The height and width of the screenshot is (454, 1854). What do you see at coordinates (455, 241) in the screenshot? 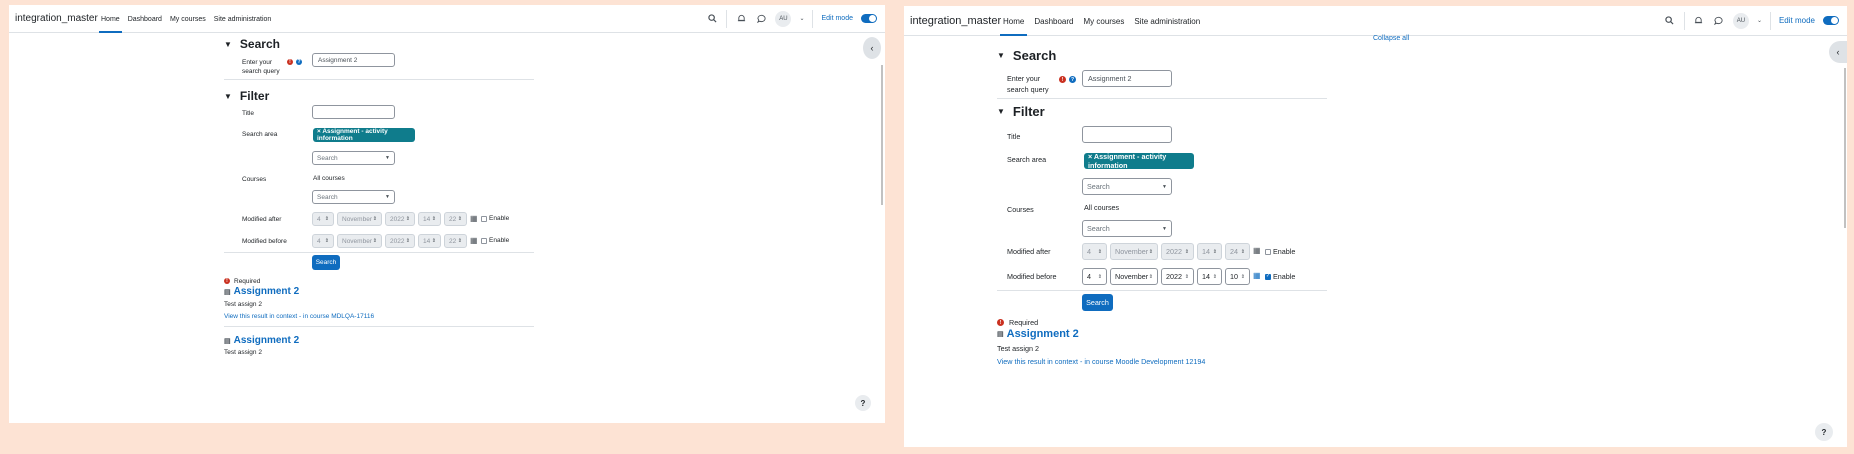
I see `before-minute-select: 22 ⇕` at bounding box center [455, 241].